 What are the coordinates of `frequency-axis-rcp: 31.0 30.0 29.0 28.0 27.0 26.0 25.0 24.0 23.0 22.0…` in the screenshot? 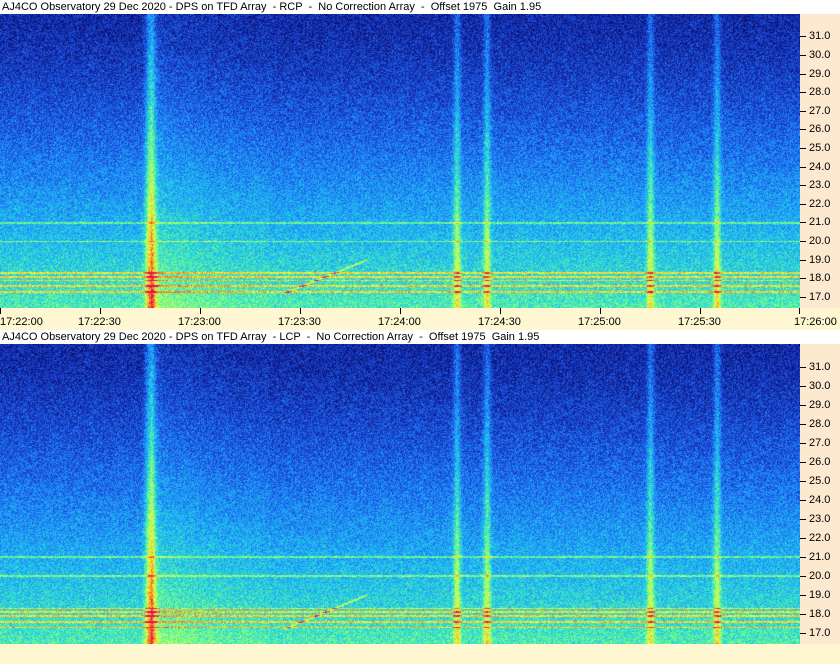 It's located at (820, 161).